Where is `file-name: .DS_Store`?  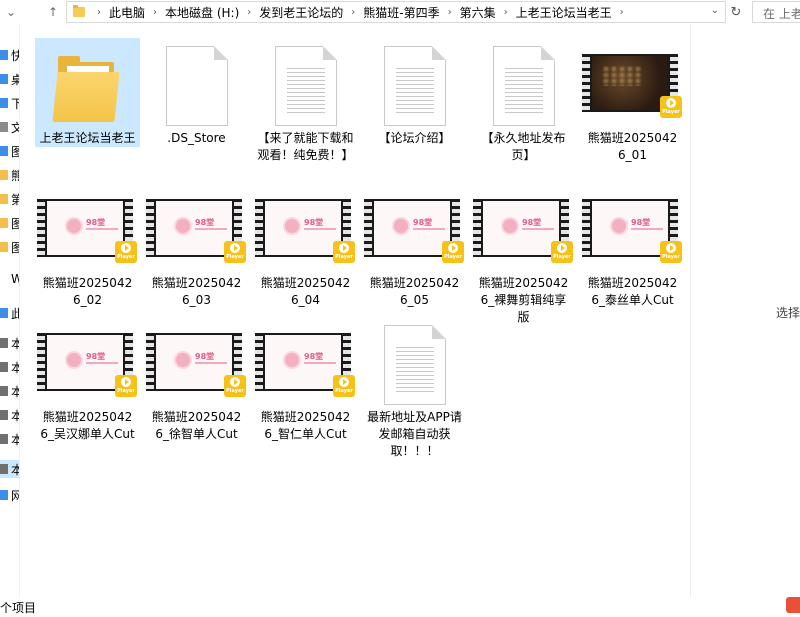 file-name: .DS_Store is located at coordinates (196, 138).